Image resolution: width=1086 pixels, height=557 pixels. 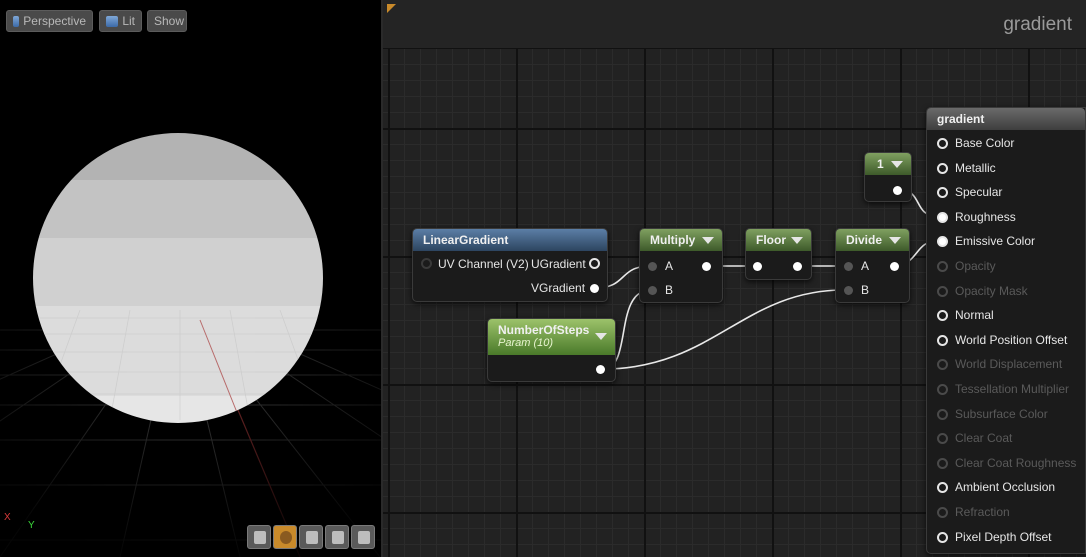 I want to click on material-input-opacity-mask: Opacity Mask, so click(x=991, y=290).